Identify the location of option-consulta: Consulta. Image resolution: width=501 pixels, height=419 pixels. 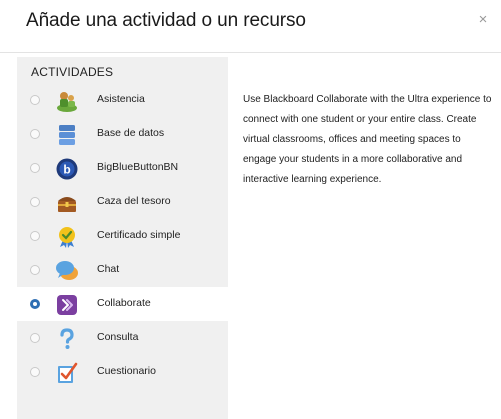
(122, 338).